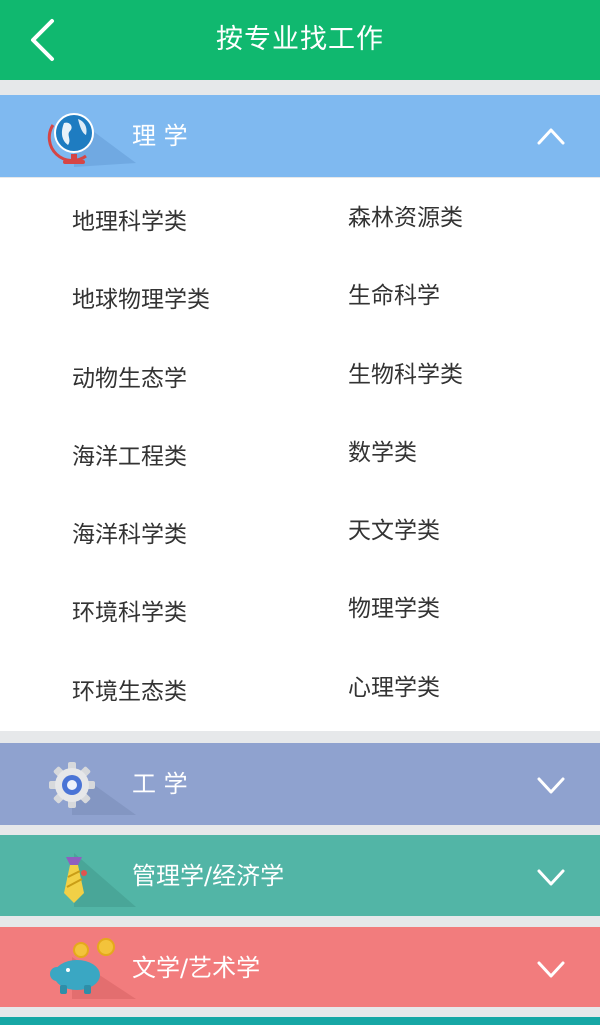 Image resolution: width=600 pixels, height=1025 pixels. Describe the element at coordinates (196, 968) in the screenshot. I see `category-label-arts: 文学/艺术学` at that location.